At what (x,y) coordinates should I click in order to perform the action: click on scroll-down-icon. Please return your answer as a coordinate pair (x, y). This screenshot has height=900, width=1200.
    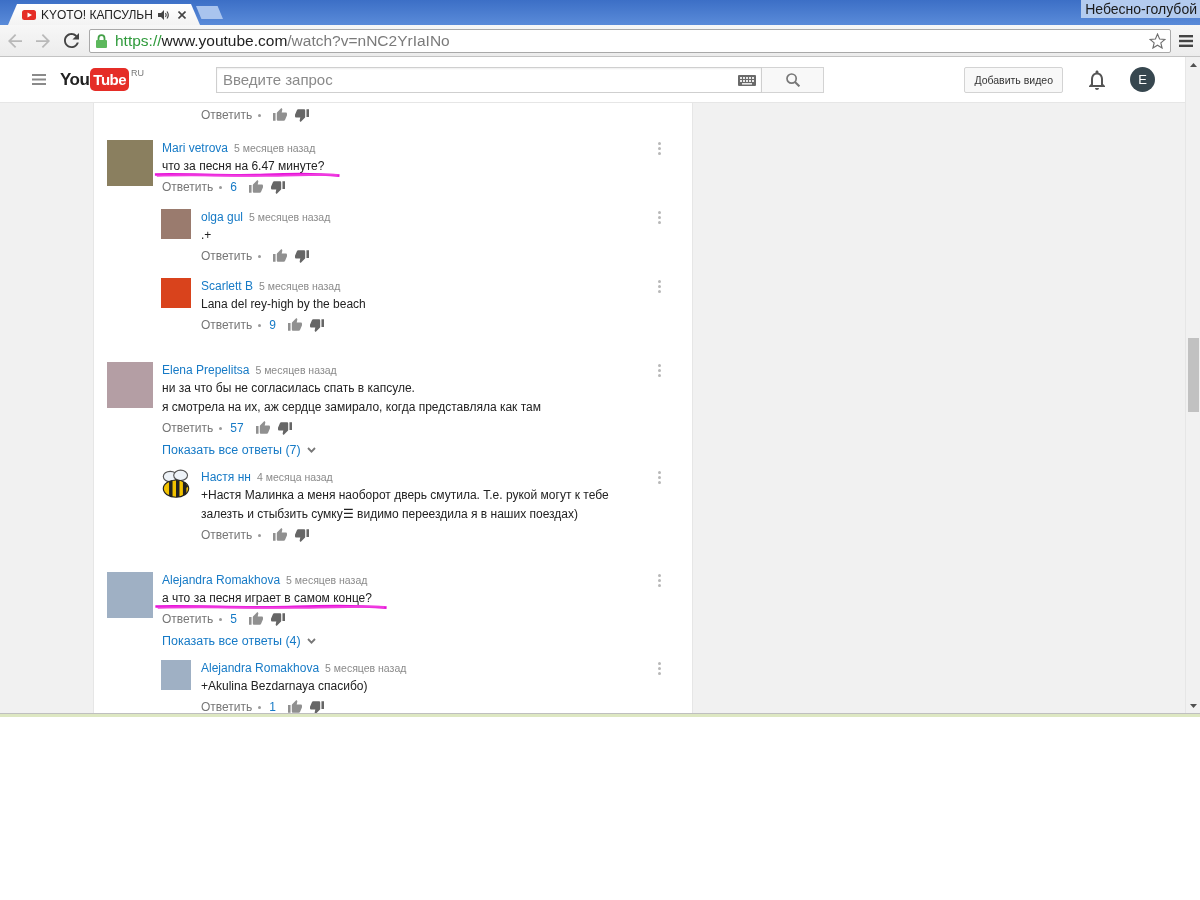
    Looking at the image, I should click on (1193, 706).